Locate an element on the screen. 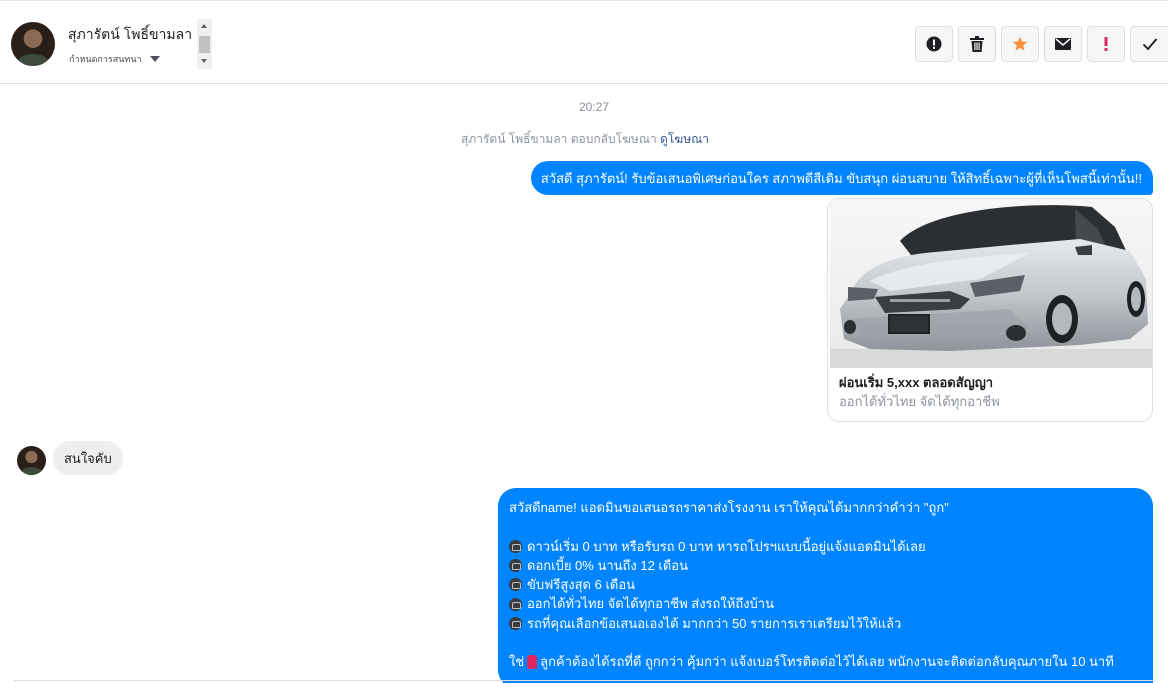 The width and height of the screenshot is (1168, 683). incoming-message-bubble: สนใจคับ is located at coordinates (88, 458).